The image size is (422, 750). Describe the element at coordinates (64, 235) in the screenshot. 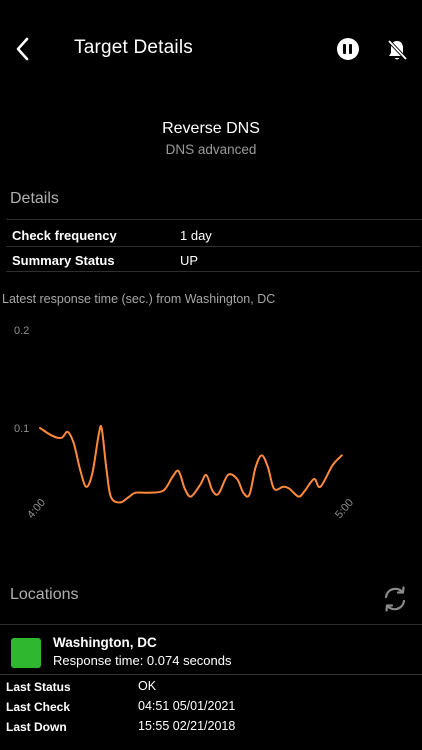

I see `detail-label-check-frequency: Check frequency` at that location.